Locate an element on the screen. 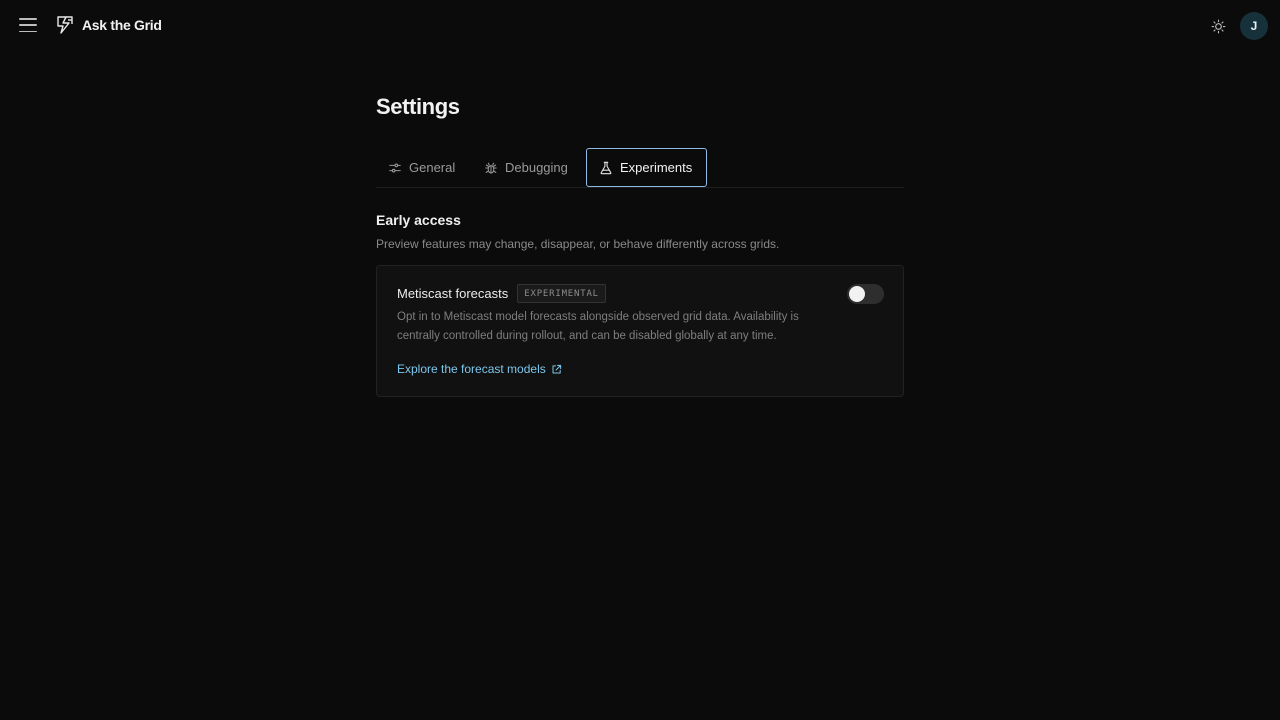 This screenshot has height=720, width=1280. flask-icon is located at coordinates (606, 167).